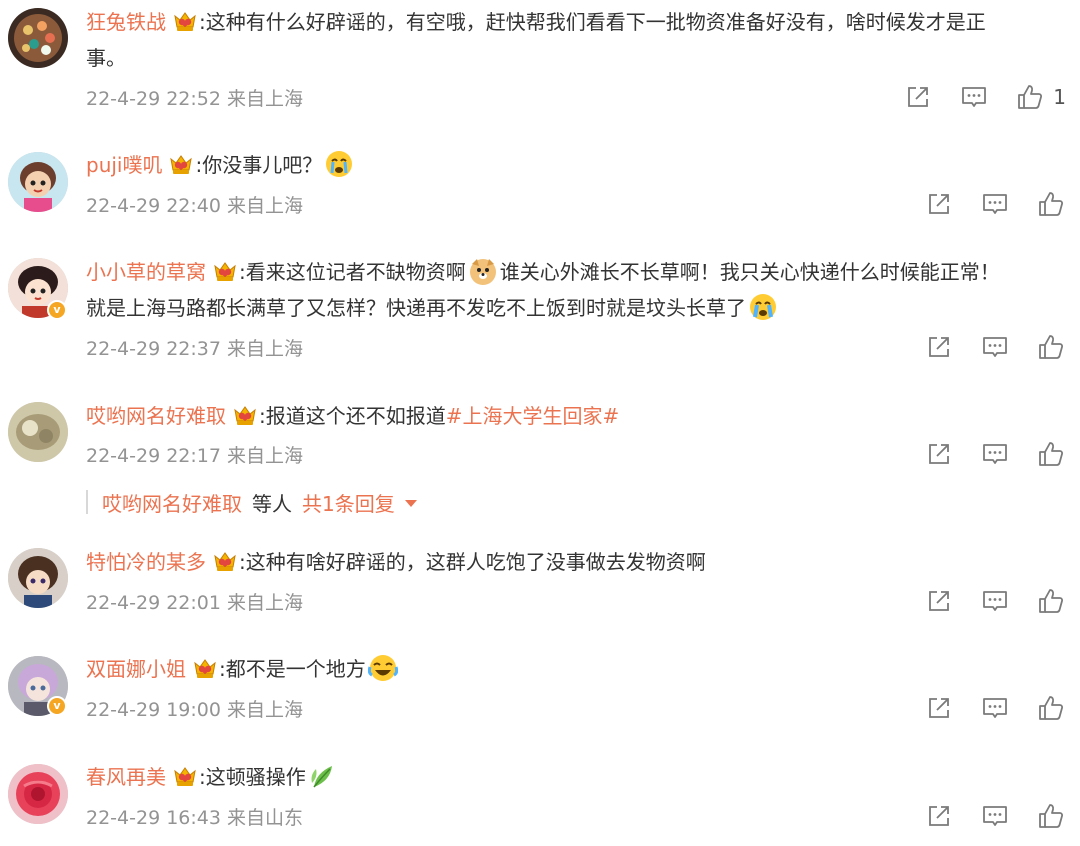  I want to click on comment-meta: 22-4-29 19:00 来自上海, so click(194, 708).